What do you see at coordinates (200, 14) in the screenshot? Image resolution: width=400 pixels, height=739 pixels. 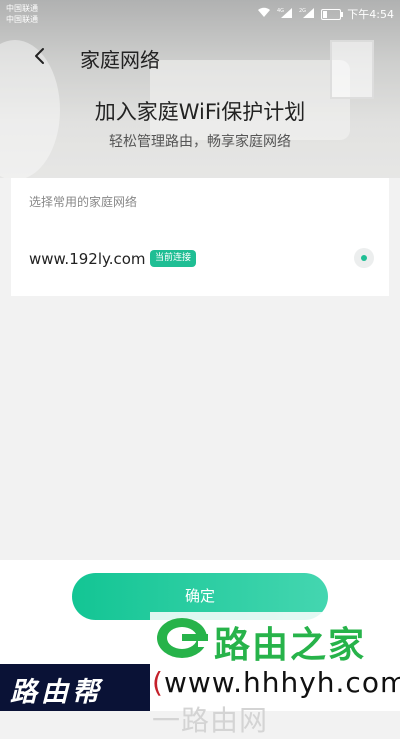 I see `status-bar: 中国联通 中国联通 4G 2G 下午4:54` at bounding box center [200, 14].